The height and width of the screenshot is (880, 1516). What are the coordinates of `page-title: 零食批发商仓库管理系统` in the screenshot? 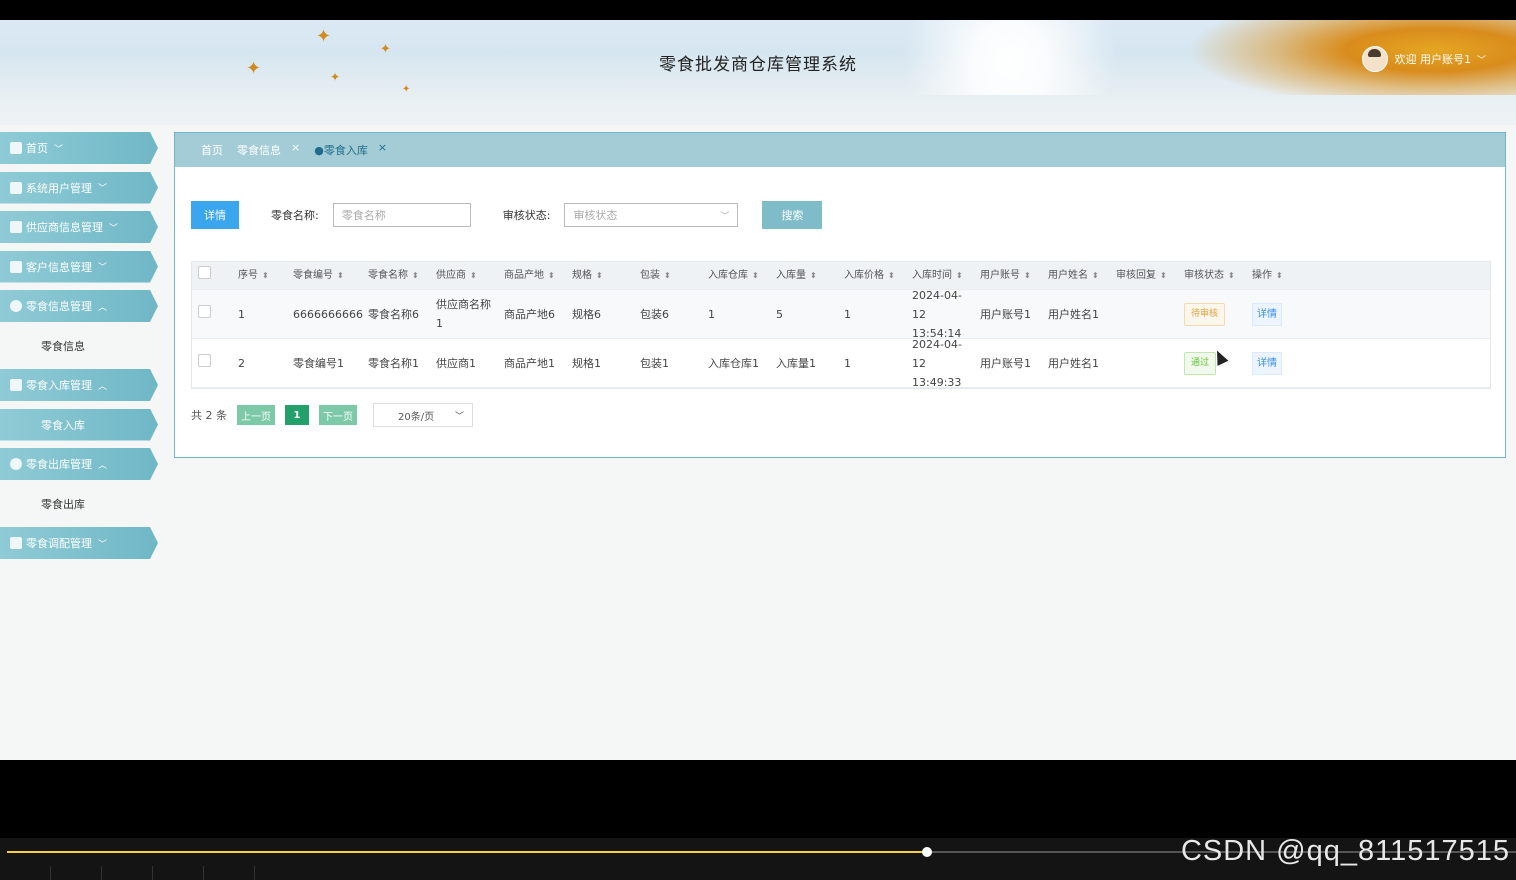 It's located at (758, 65).